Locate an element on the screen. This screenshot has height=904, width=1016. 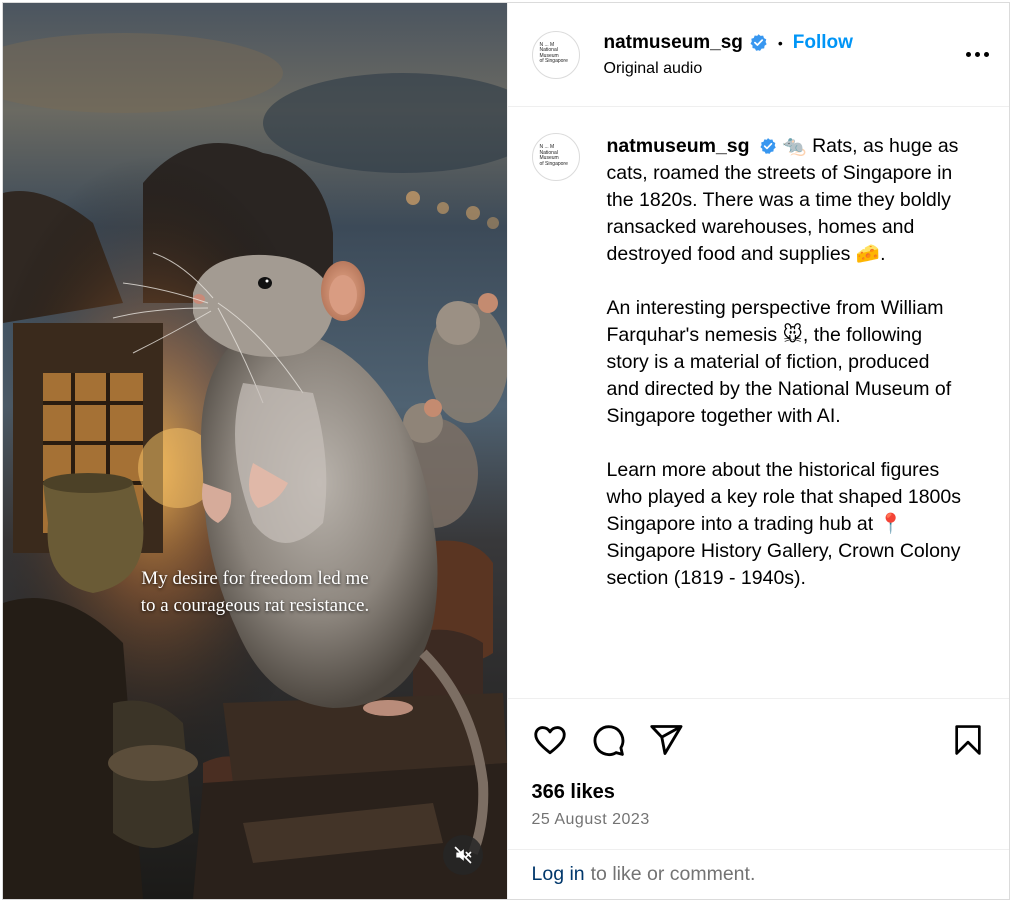
login-prompt-text: to like or comment. is located at coordinates (673, 874).